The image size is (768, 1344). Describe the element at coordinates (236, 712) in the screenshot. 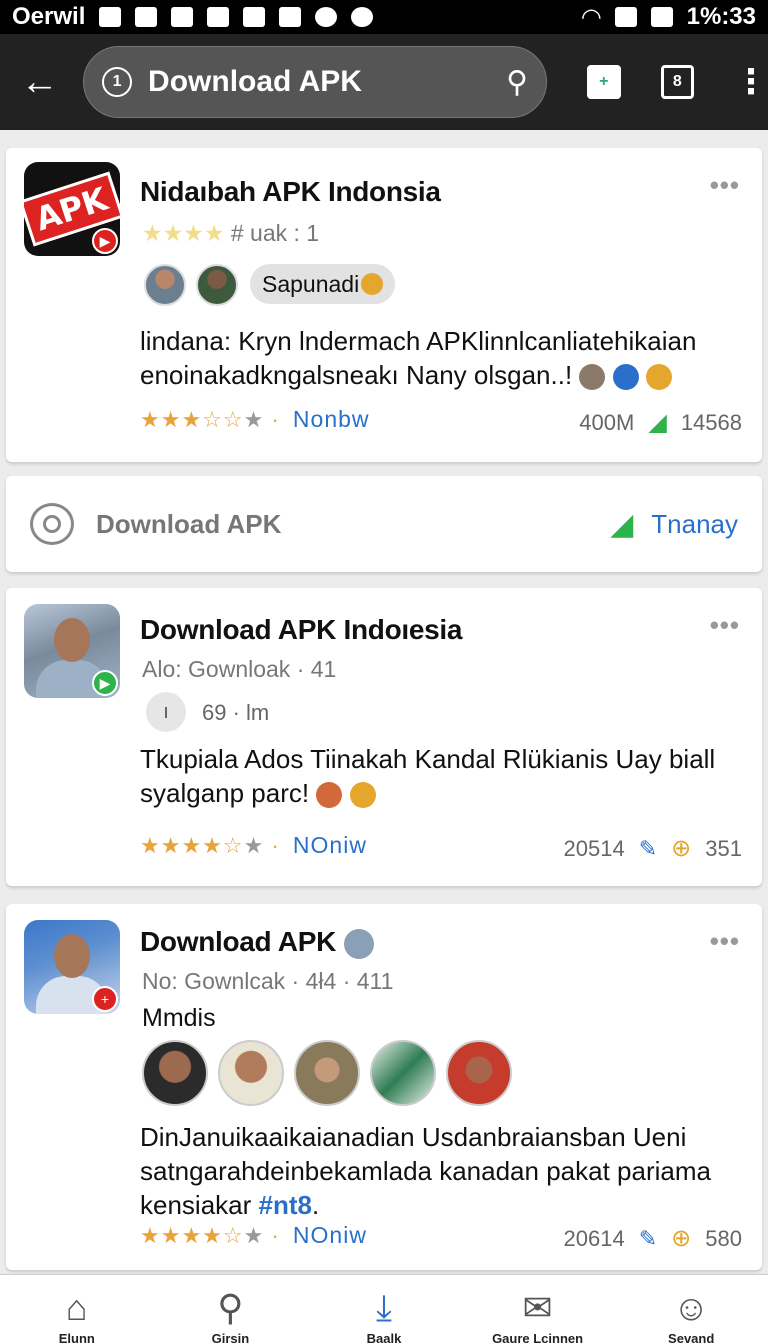

I see `meta-text: 69 · lm` at that location.